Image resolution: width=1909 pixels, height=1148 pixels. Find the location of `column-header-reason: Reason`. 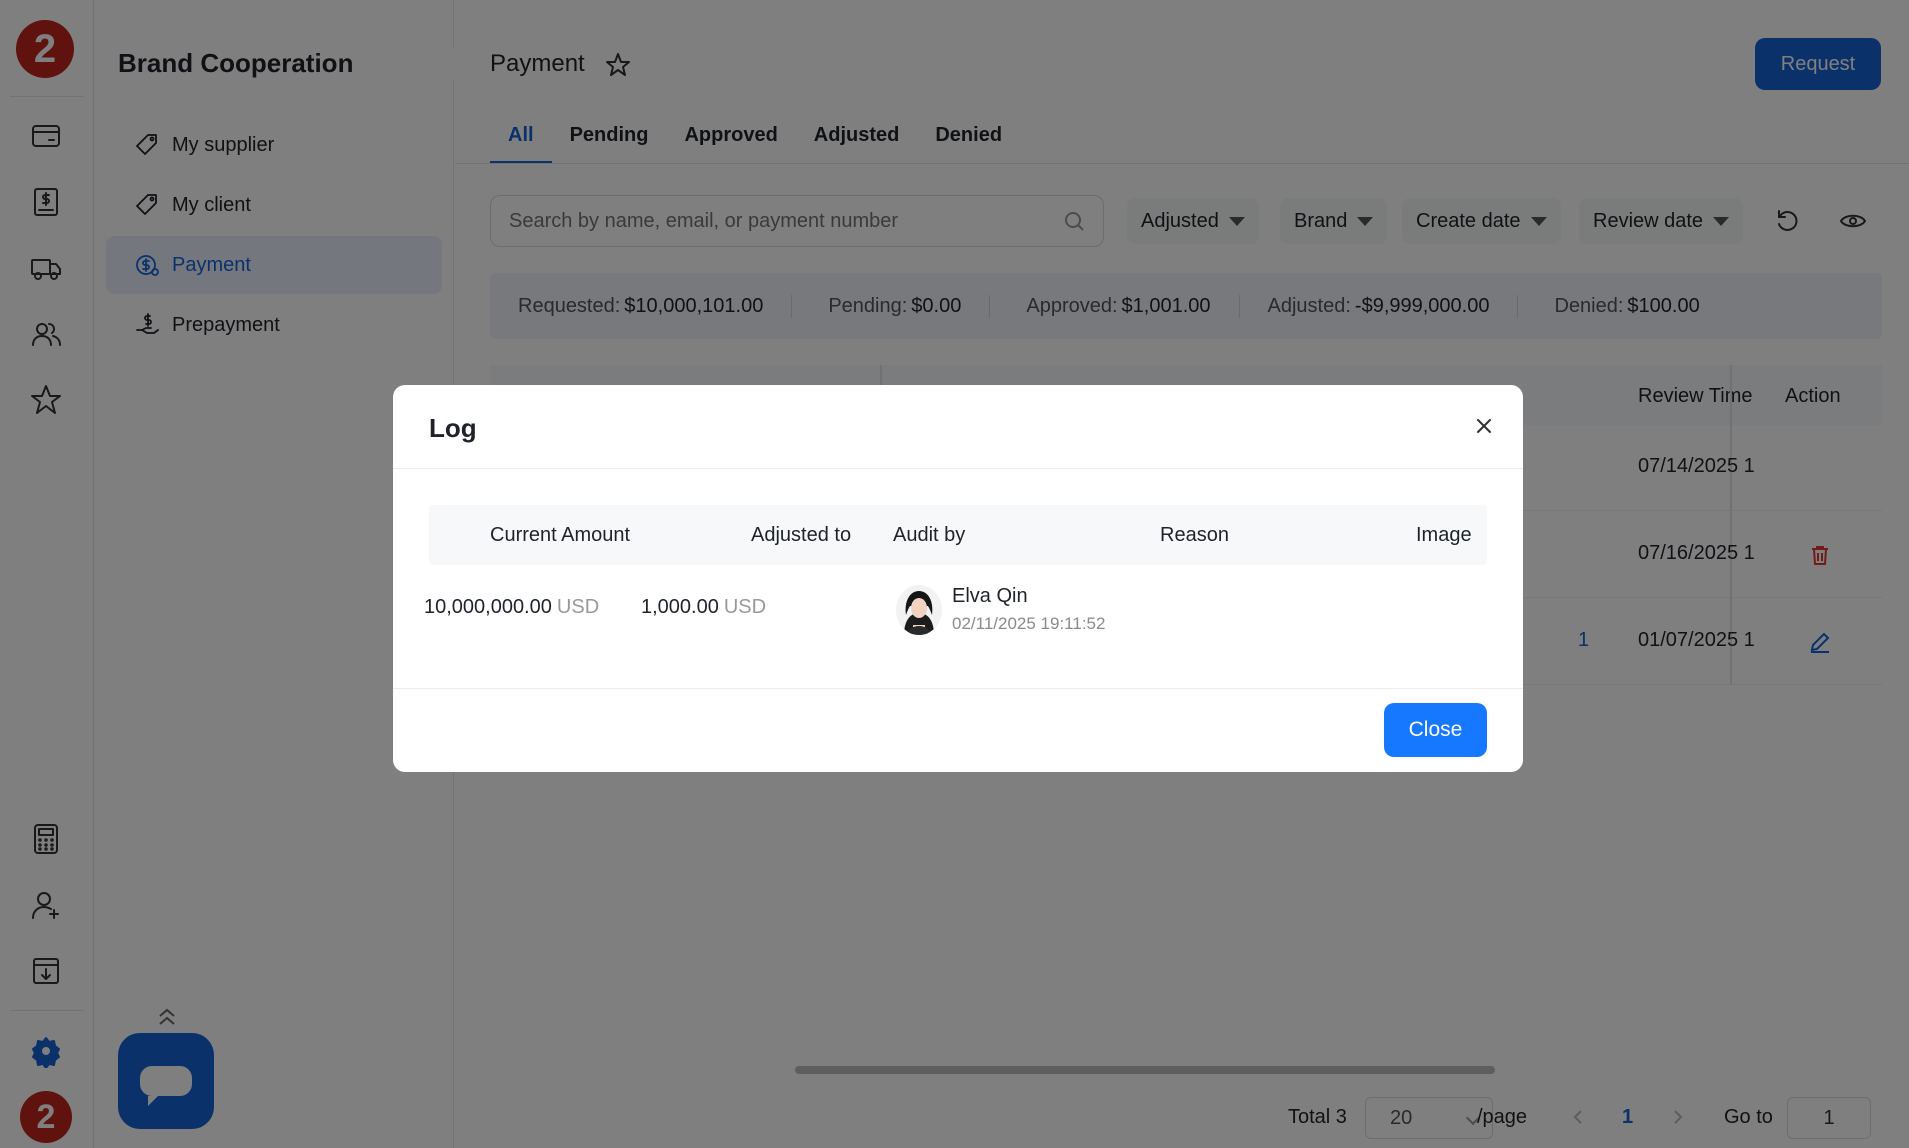

column-header-reason: Reason is located at coordinates (1194, 535).